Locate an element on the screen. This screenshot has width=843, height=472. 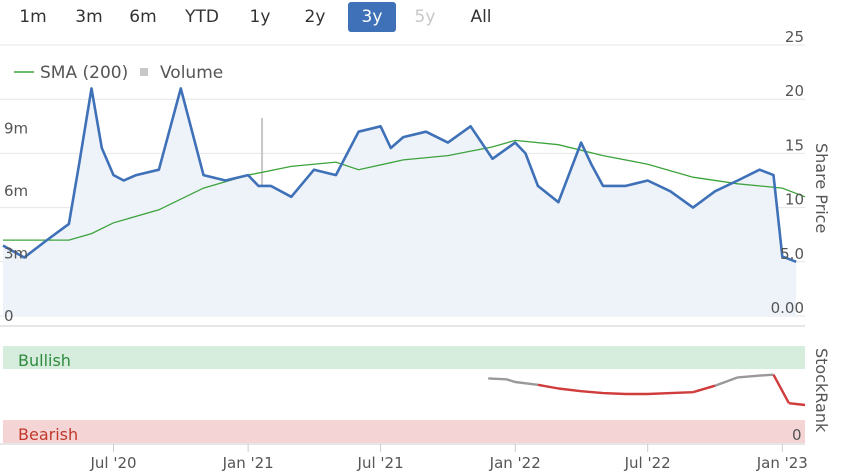
share-price-tick-label: 25 is located at coordinates (794, 37).